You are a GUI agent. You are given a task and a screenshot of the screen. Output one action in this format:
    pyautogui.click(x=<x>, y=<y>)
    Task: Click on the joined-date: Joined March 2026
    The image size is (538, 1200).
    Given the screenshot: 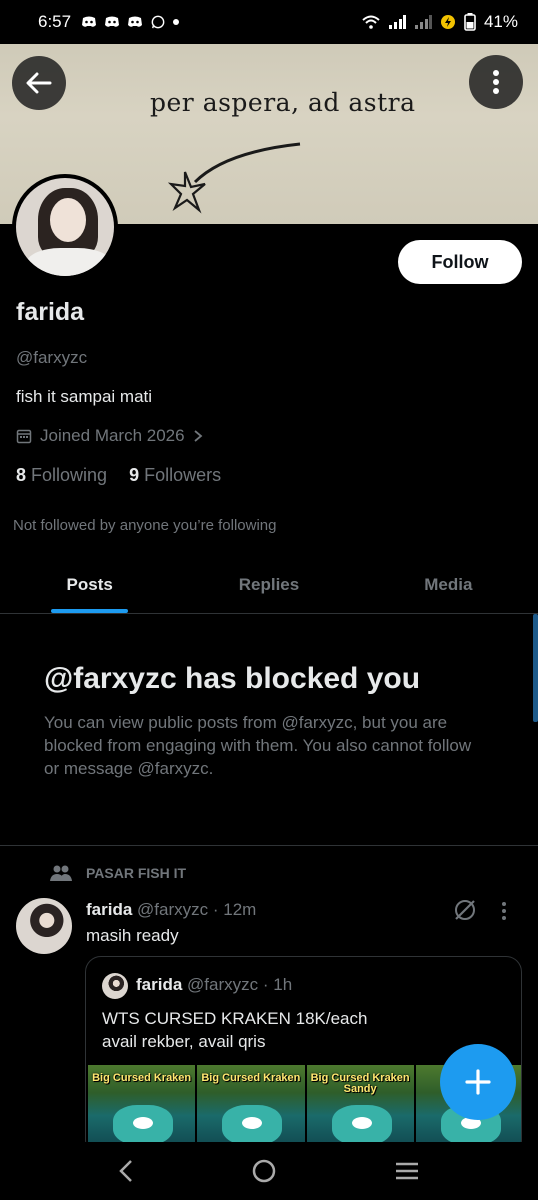 What is the action you would take?
    pyautogui.click(x=109, y=436)
    